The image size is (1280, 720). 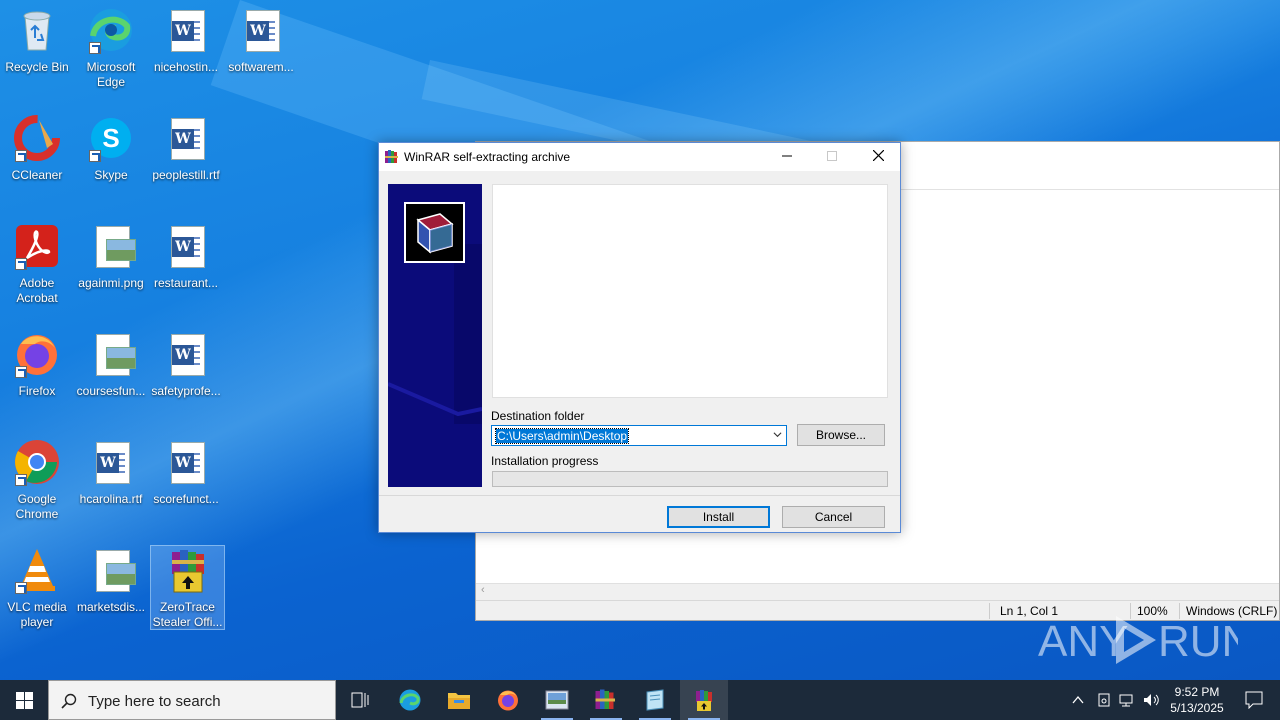 What do you see at coordinates (186, 175) in the screenshot?
I see `desktop-icon-label: peoplestill.rtf` at bounding box center [186, 175].